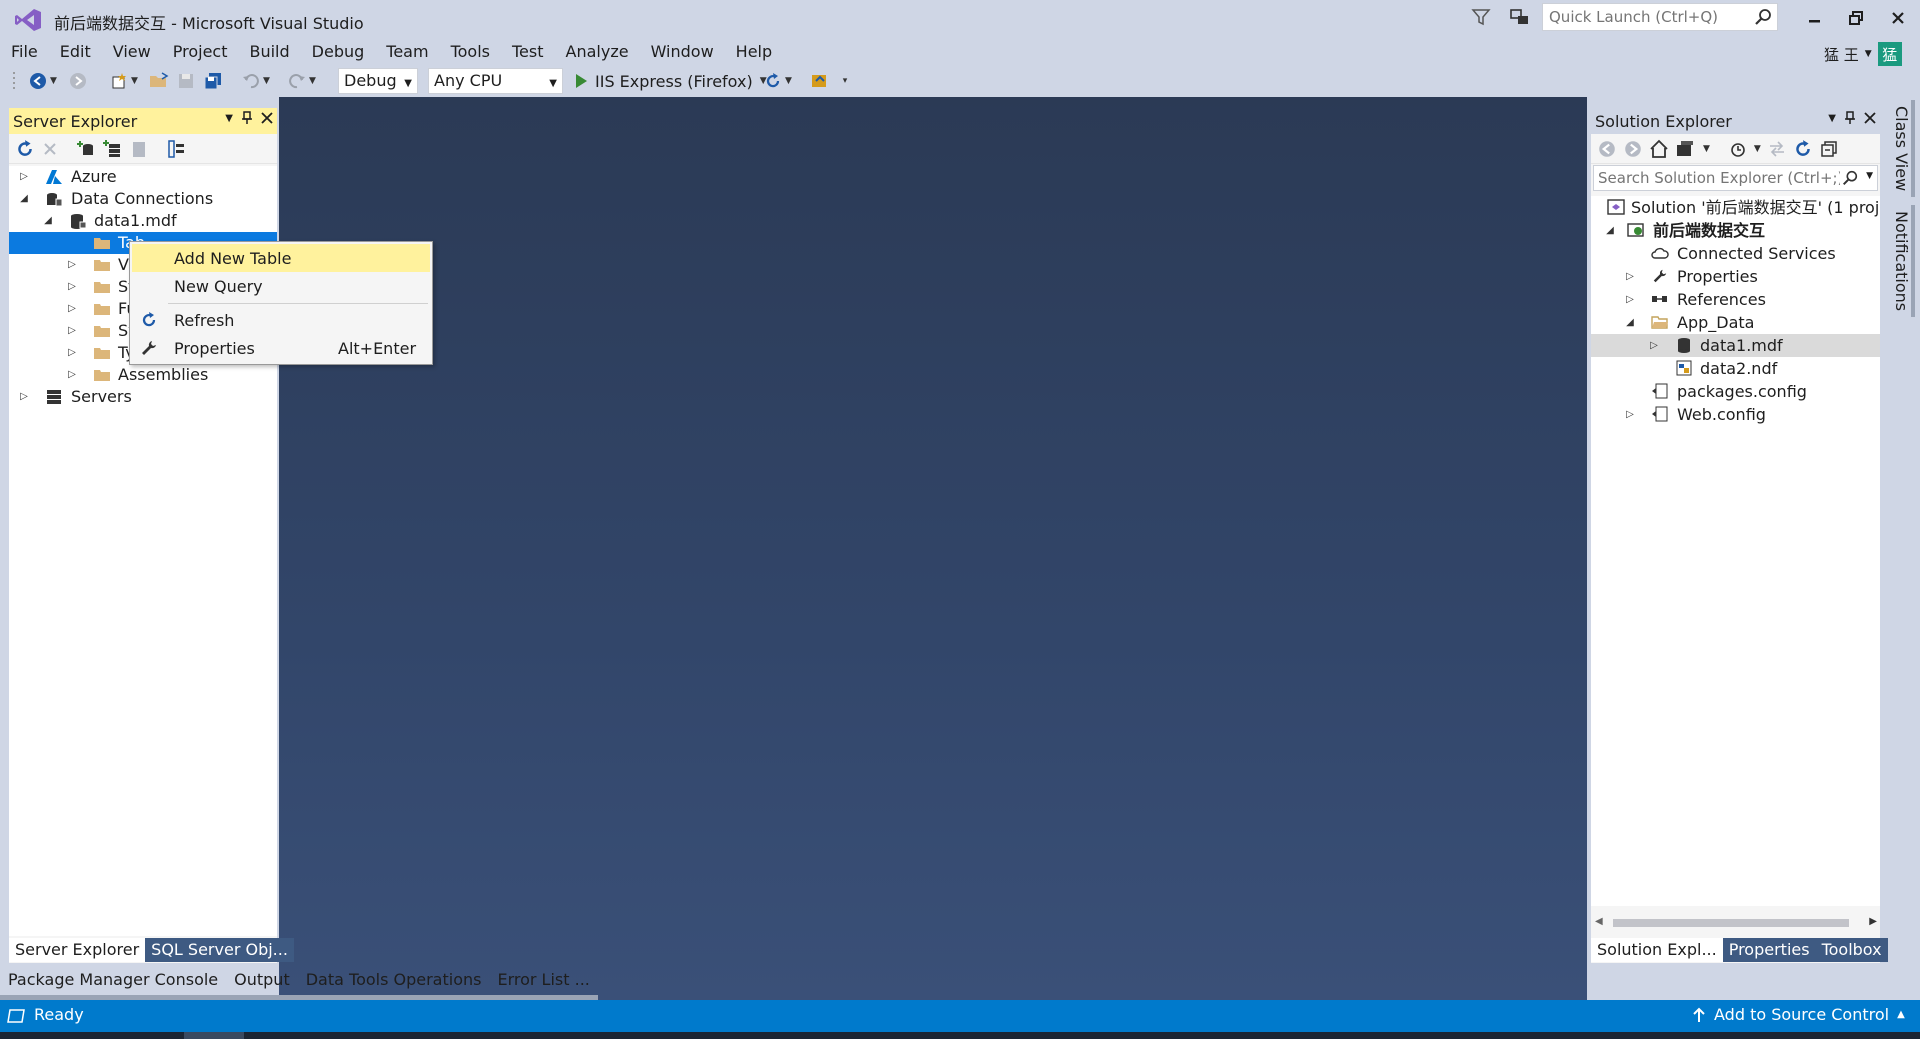 This screenshot has width=1920, height=1039. Describe the element at coordinates (1873, 921) in the screenshot. I see `scroll-right-icon: ▶` at that location.